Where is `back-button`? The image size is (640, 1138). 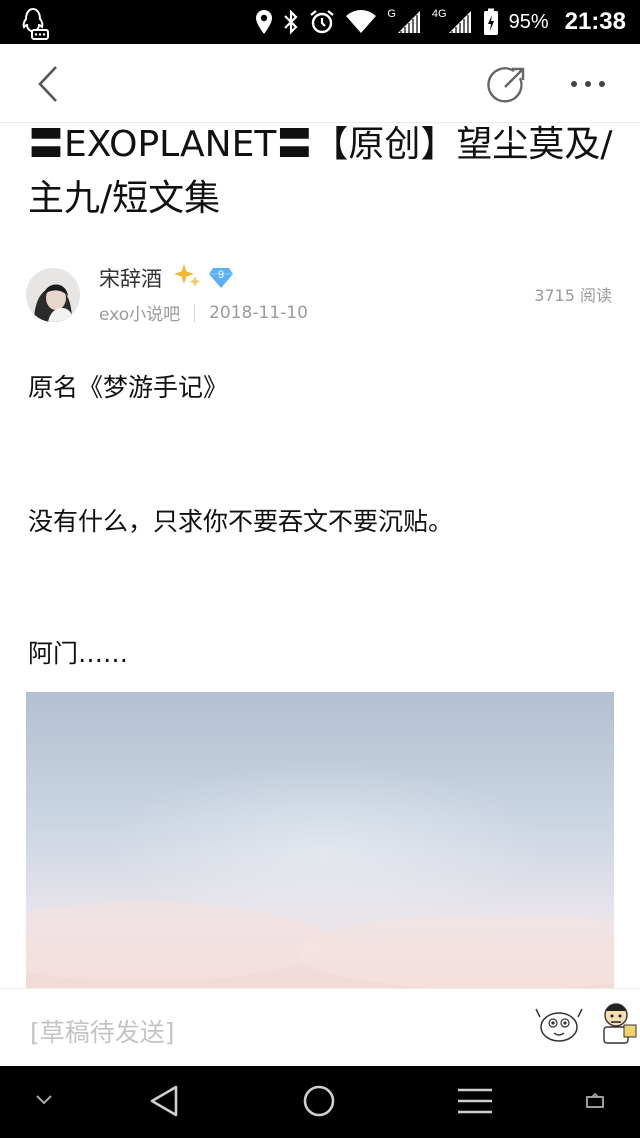
back-button is located at coordinates (48, 84).